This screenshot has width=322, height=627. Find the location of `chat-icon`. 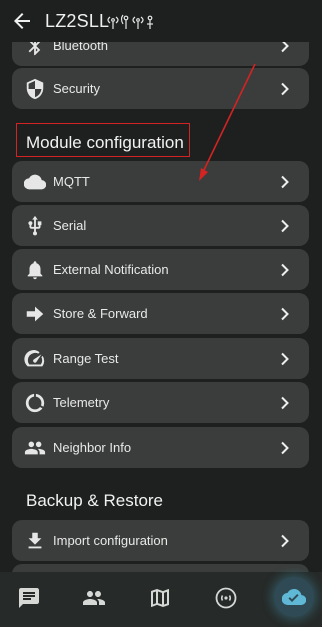

chat-icon is located at coordinates (29, 598).